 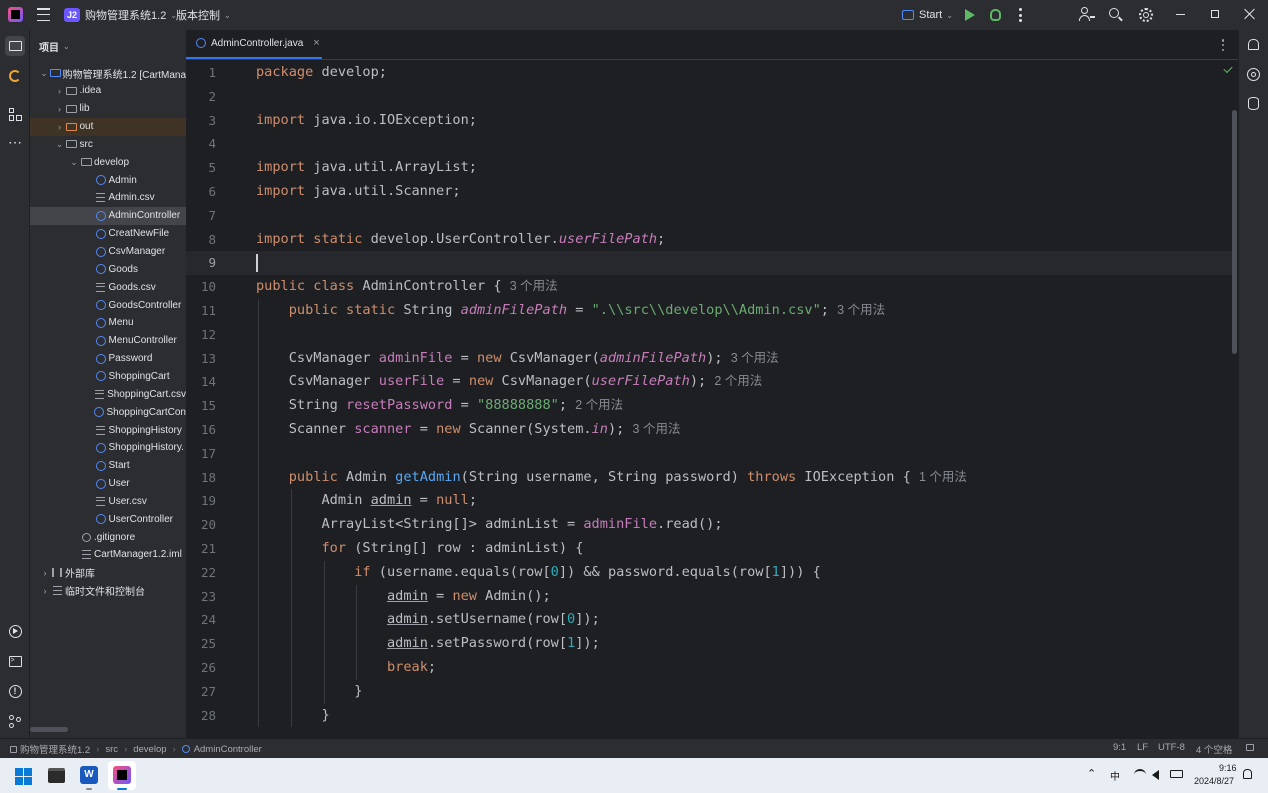 What do you see at coordinates (108, 484) in the screenshot?
I see `tree-item: User` at bounding box center [108, 484].